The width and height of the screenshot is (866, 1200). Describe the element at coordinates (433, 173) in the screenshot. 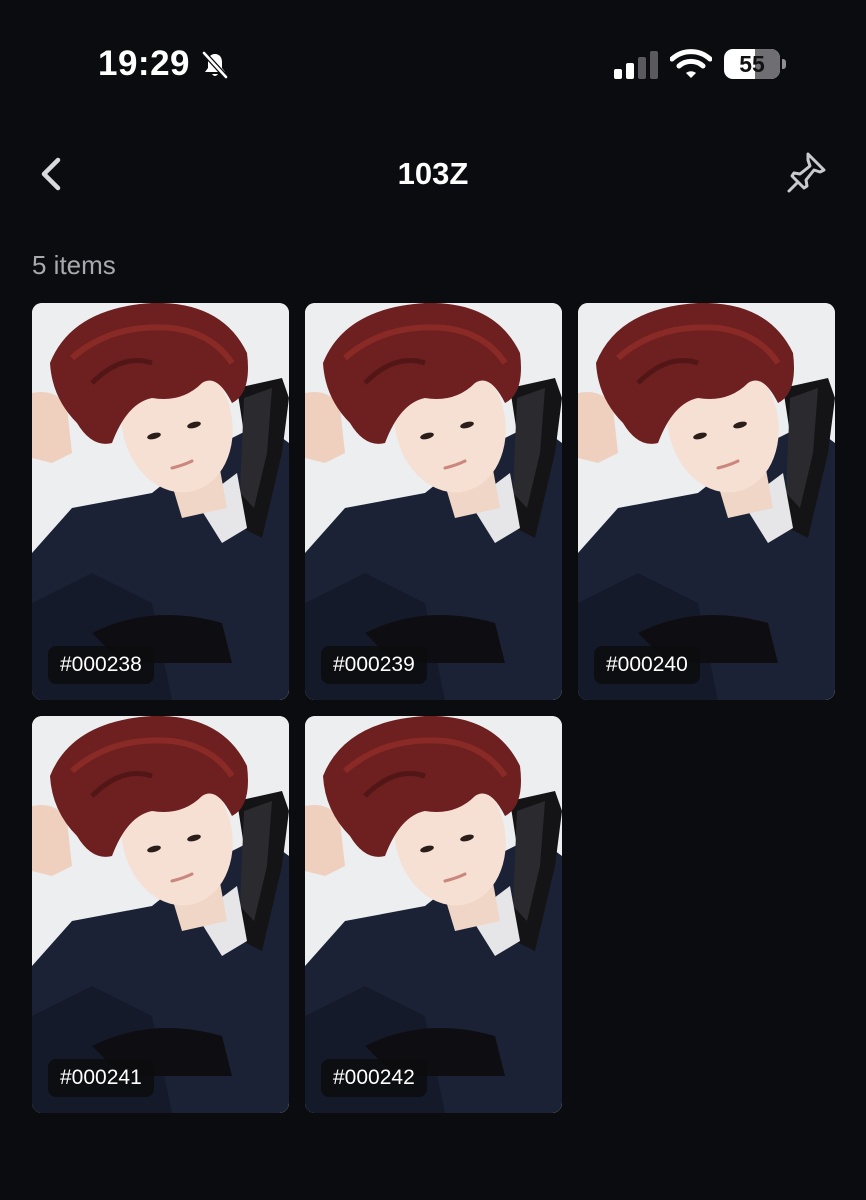

I see `page-title: 103Z` at that location.